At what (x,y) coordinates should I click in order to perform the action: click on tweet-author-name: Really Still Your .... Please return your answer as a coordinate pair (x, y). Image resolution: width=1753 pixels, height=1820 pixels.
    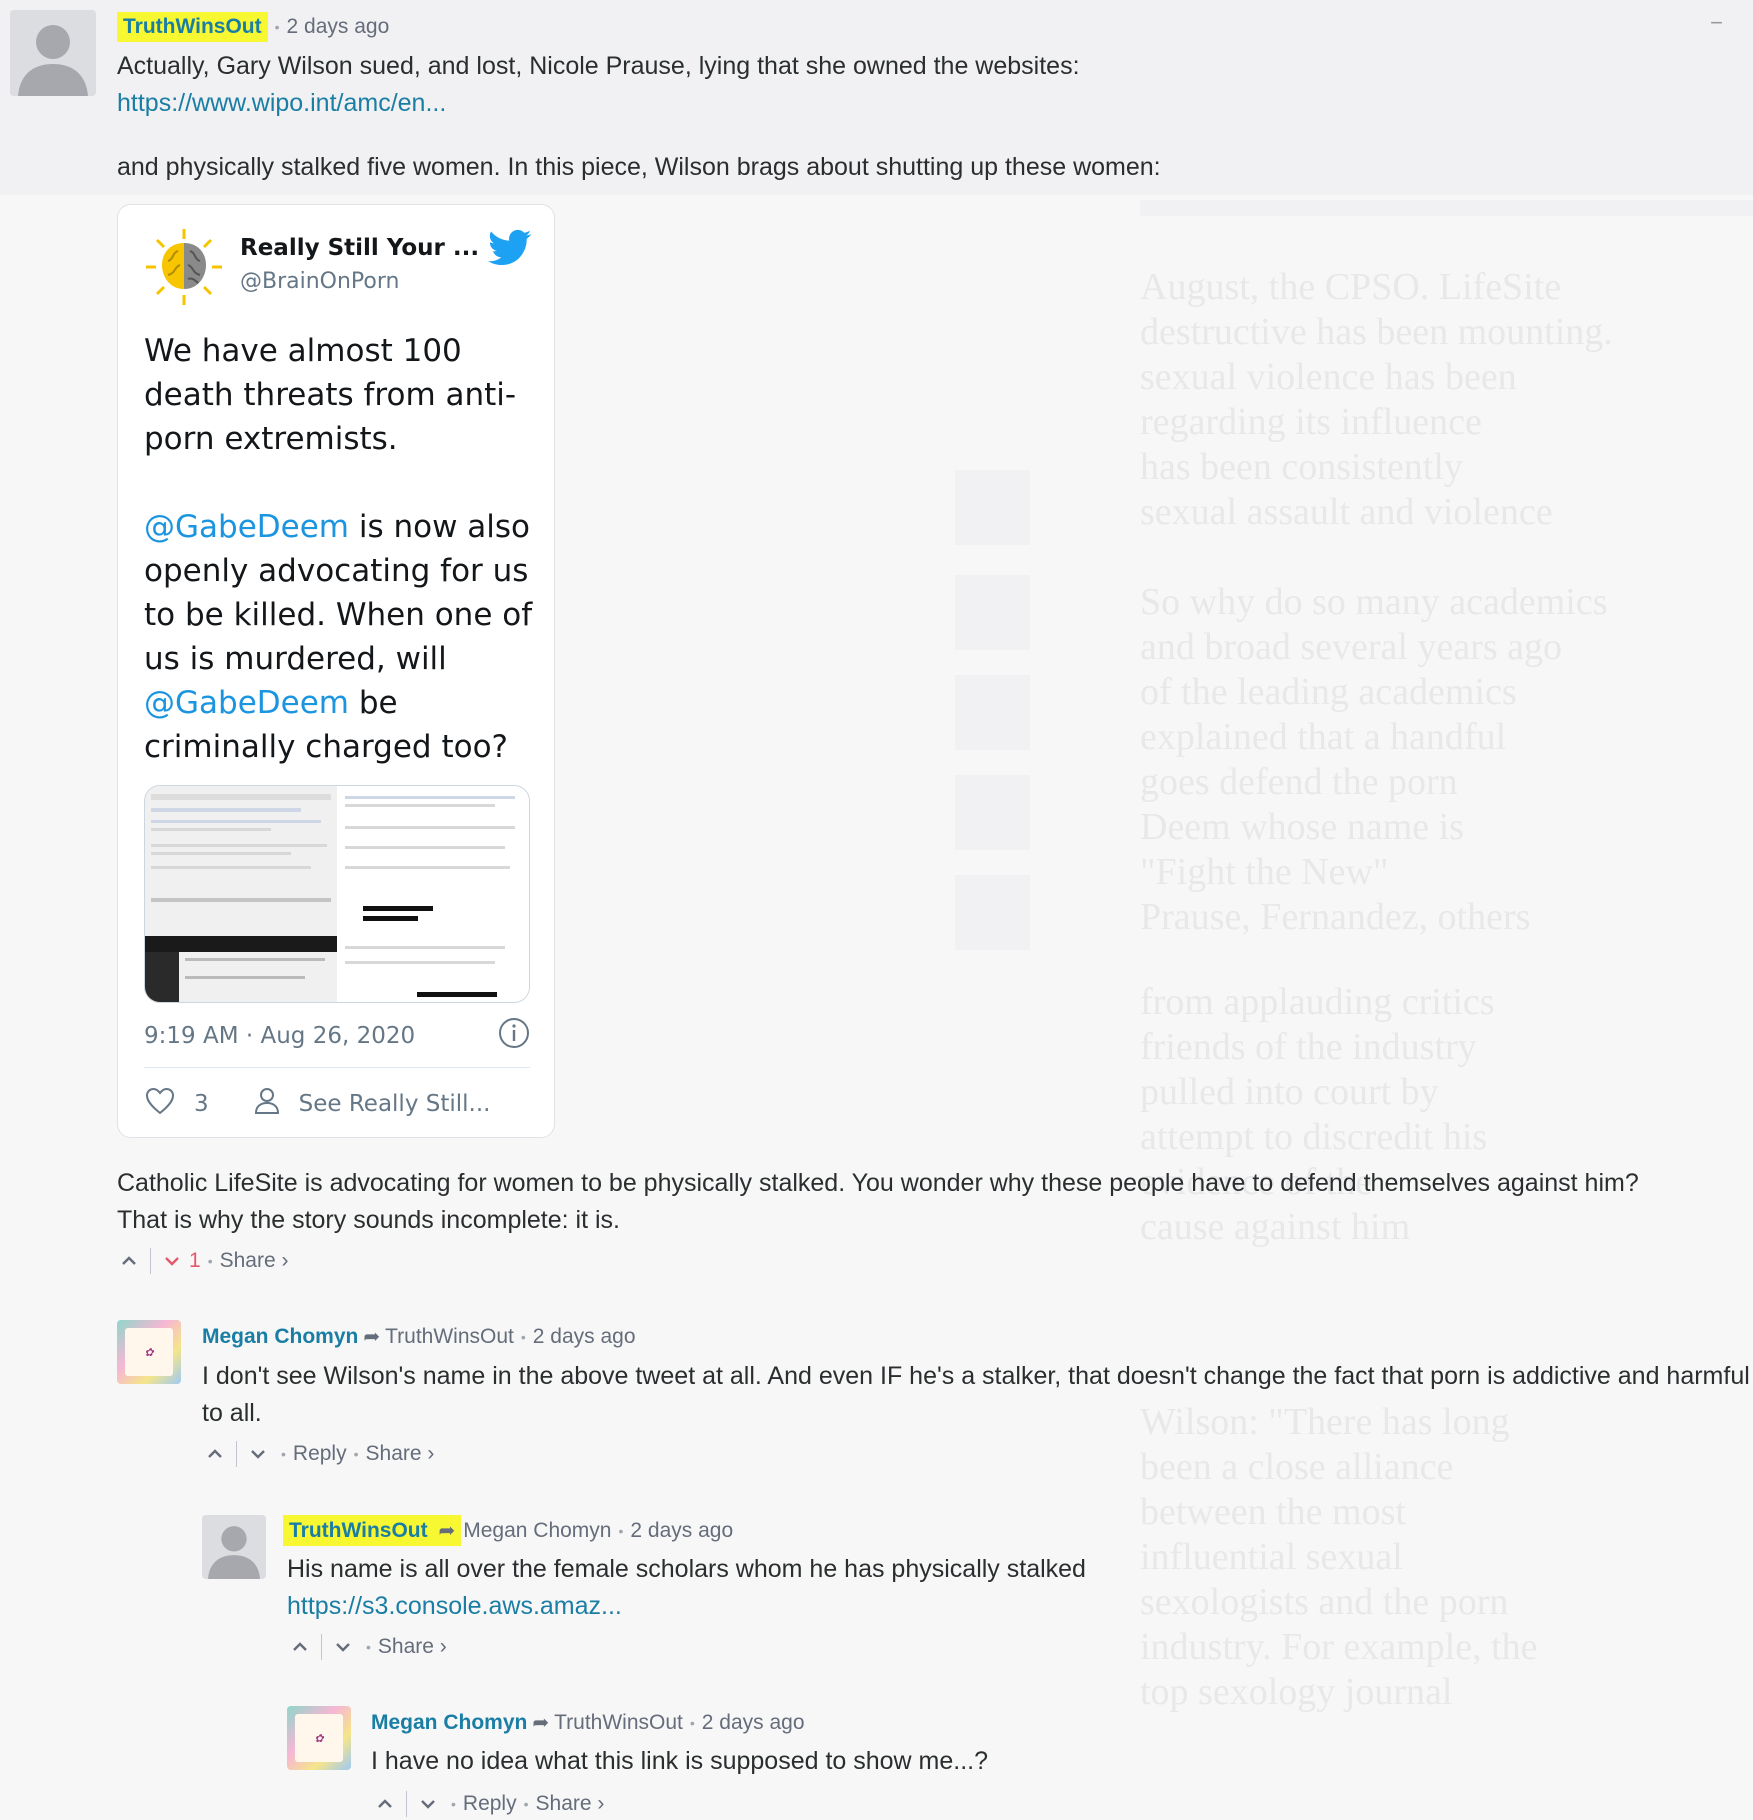
    Looking at the image, I should click on (359, 248).